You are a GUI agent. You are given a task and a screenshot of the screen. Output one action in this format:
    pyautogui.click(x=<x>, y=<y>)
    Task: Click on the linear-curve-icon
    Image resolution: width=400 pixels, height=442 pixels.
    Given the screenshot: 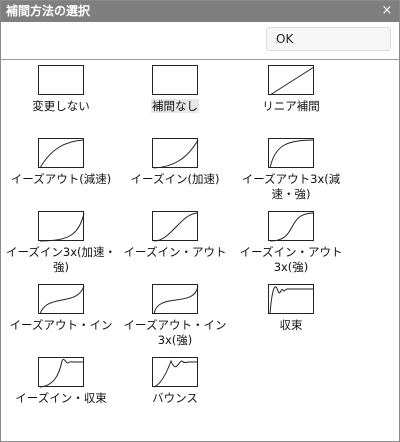 What is the action you would take?
    pyautogui.click(x=291, y=80)
    